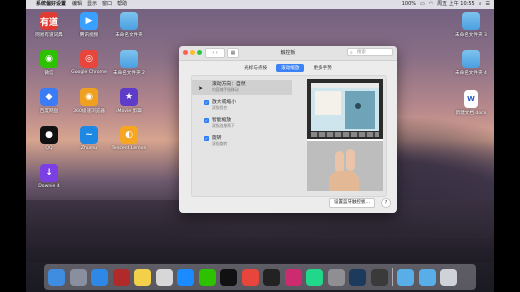 The width and height of the screenshot is (520, 292). Describe the element at coordinates (49, 186) in the screenshot. I see `desktop-icon-label: Downie 4` at that location.